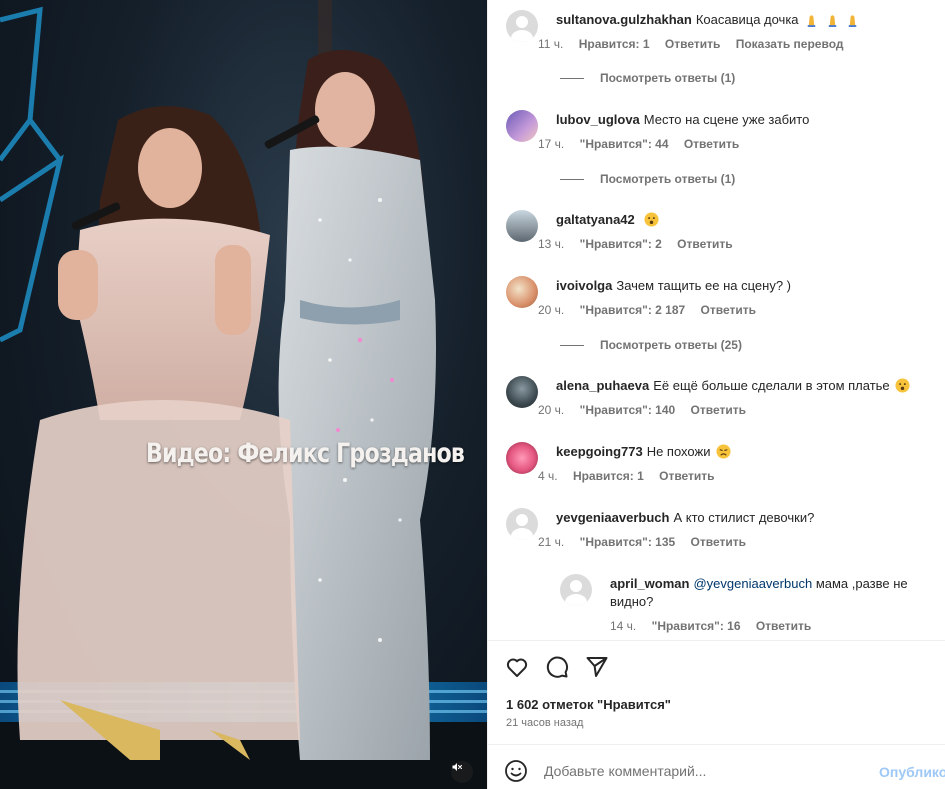  What do you see at coordinates (599, 451) in the screenshot?
I see `comment-username: keepgoing773` at bounding box center [599, 451].